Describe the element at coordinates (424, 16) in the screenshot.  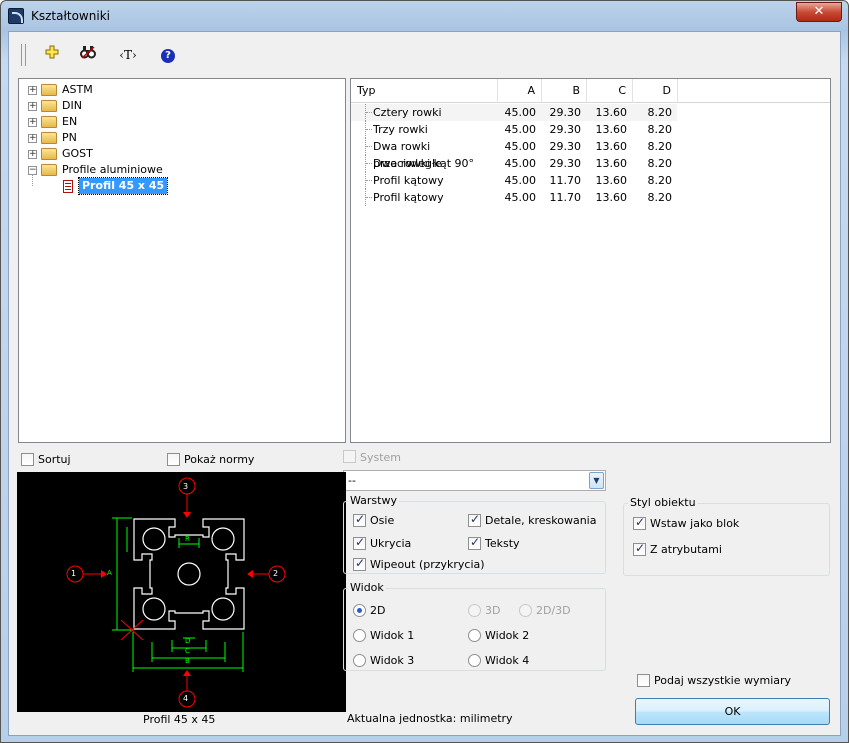
I see `title-bar: Kształtowniki ✕` at that location.